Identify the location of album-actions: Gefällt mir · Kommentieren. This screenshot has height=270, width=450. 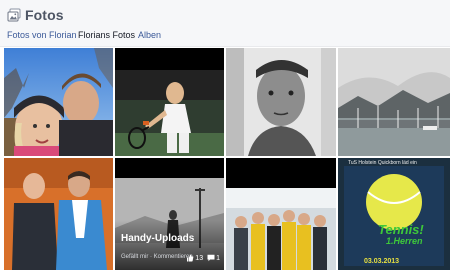
(157, 257).